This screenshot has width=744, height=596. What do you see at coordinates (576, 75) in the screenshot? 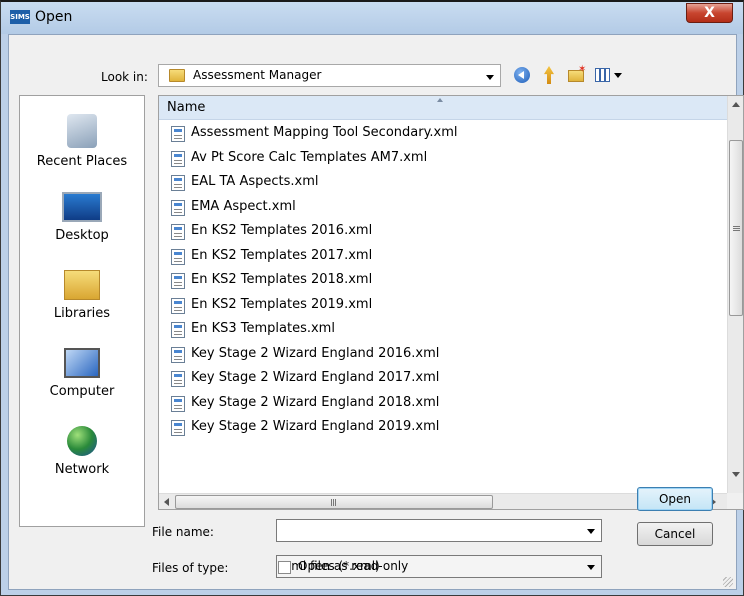
I see `create-new-folder-button: ✶` at bounding box center [576, 75].